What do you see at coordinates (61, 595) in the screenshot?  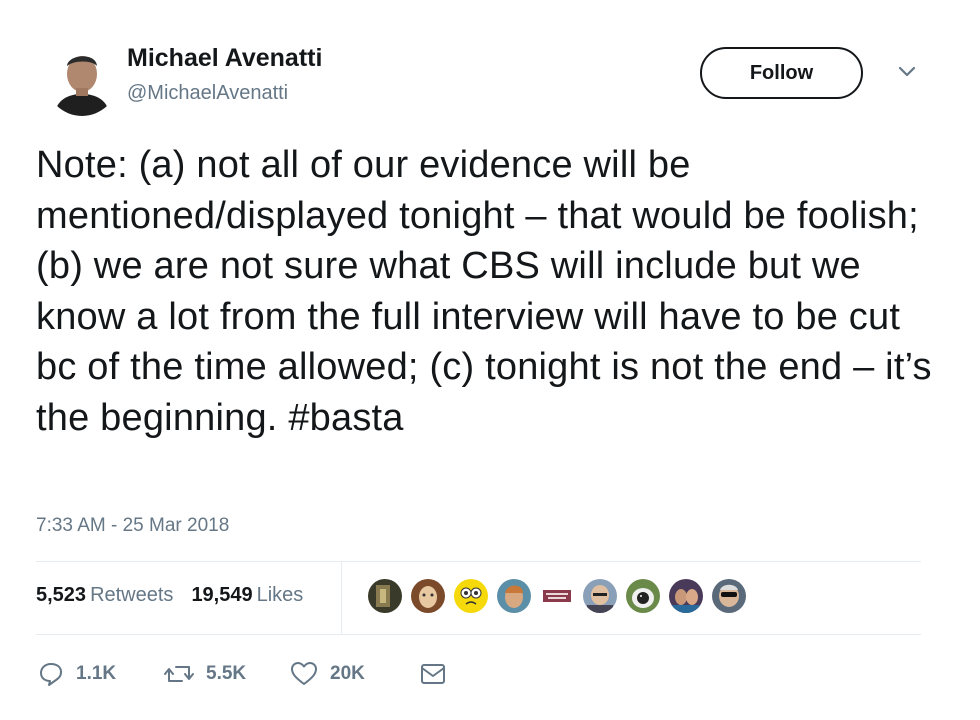 I see `retweets-count: 5,523` at bounding box center [61, 595].